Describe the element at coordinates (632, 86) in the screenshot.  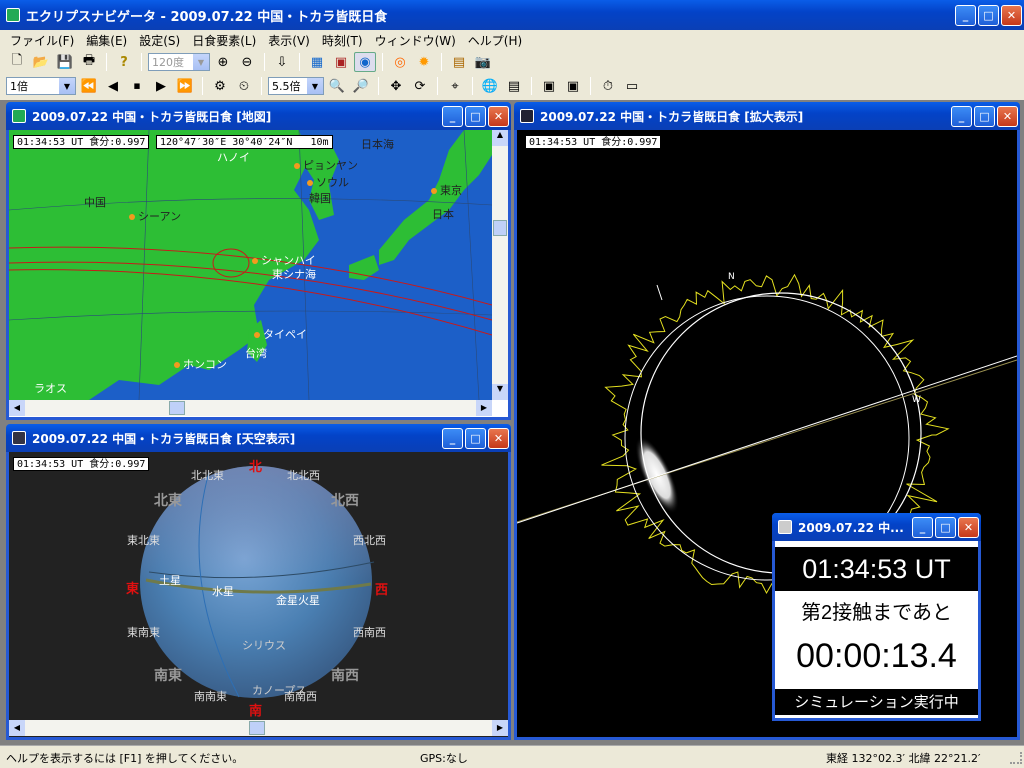
I see `window-info-icon: ▭` at that location.